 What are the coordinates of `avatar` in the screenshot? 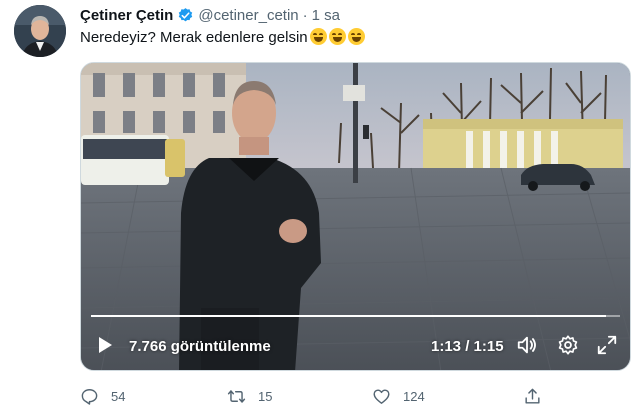 It's located at (40, 31).